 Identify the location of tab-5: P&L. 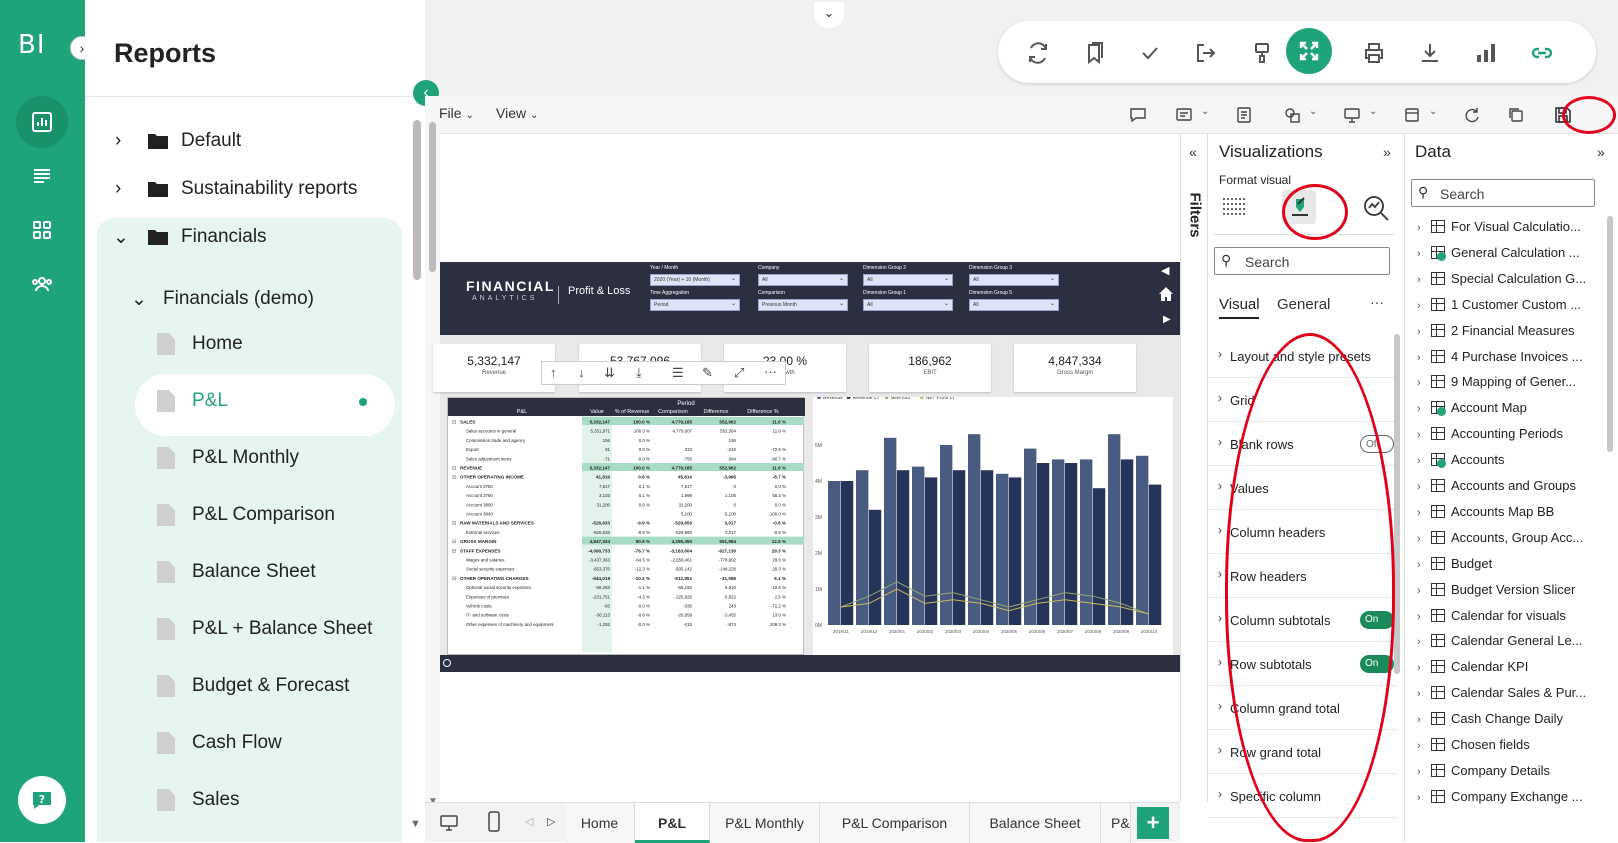
(1116, 823).